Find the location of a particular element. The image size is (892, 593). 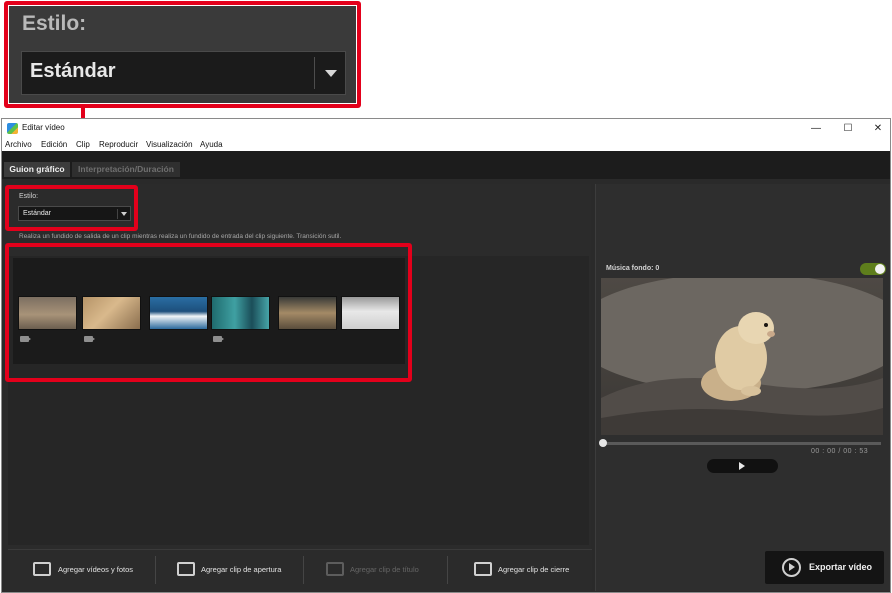

add-opening-clip-button: Agregar clip de apertura is located at coordinates (229, 570).